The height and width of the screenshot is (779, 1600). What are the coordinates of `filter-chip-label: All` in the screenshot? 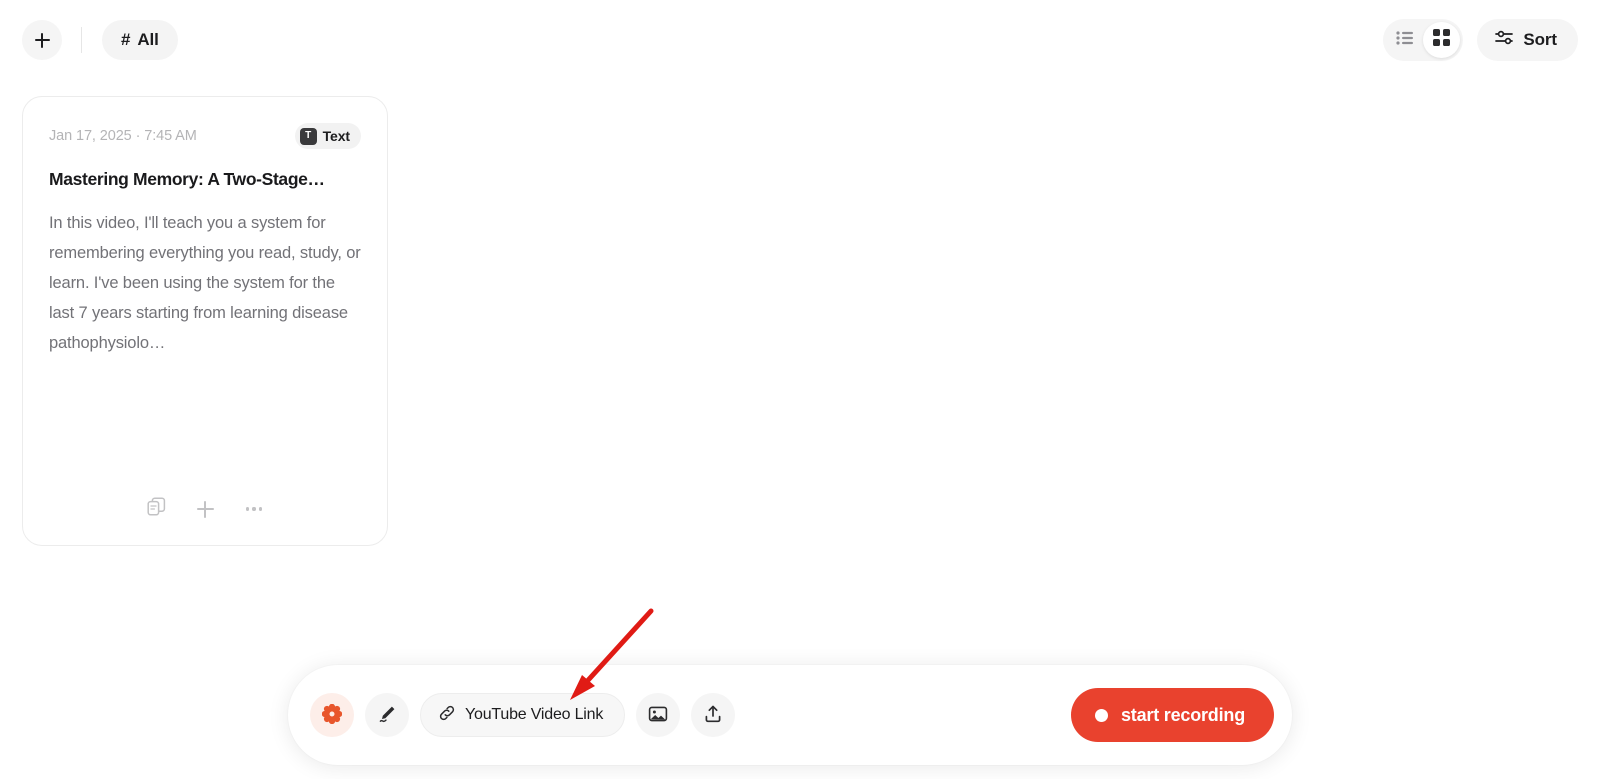 It's located at (148, 39).